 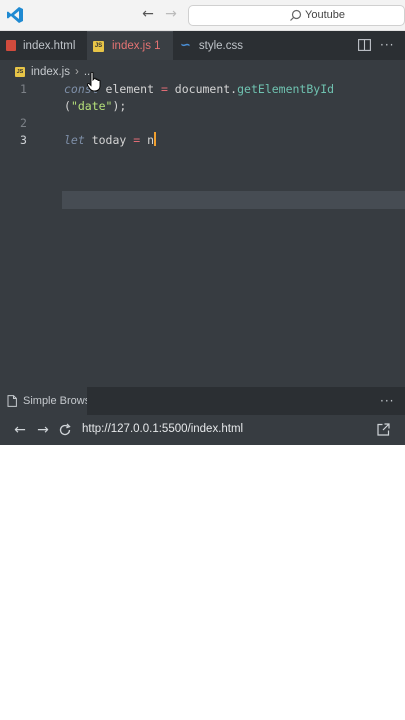 I want to click on vscode-logo-icon, so click(x=15, y=15).